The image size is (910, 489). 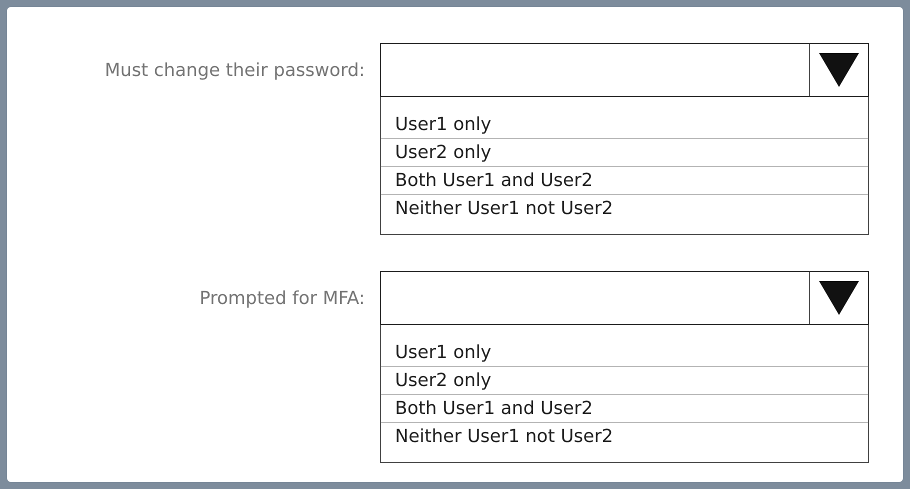 What do you see at coordinates (282, 298) in the screenshot?
I see `question-label: Prompted for MFA:` at bounding box center [282, 298].